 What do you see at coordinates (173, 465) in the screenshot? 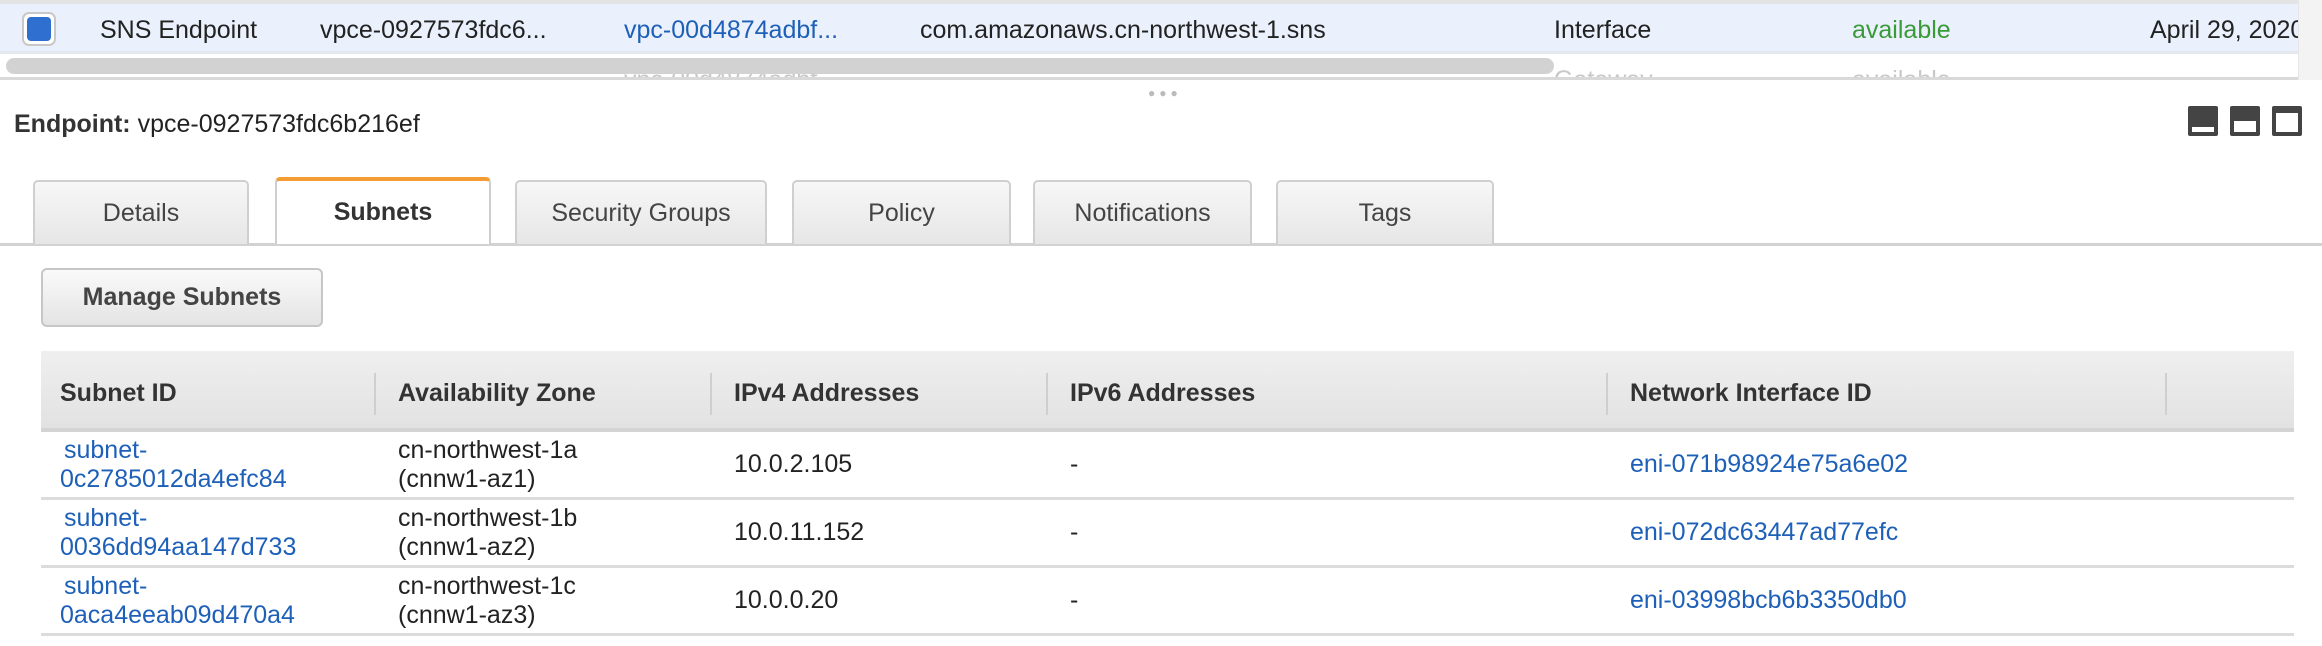
I see `subnet-id-link: subnet- 0c2785012da4efc84` at bounding box center [173, 465].